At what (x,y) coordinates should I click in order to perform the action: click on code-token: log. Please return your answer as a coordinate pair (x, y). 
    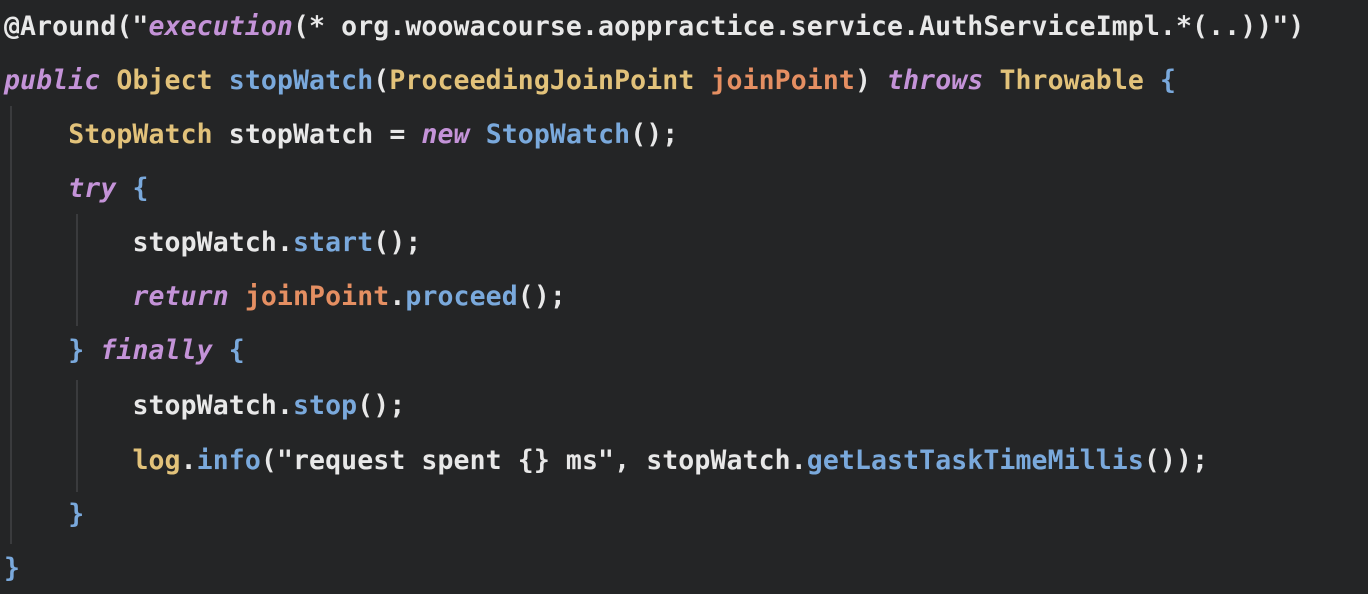
    Looking at the image, I should click on (156, 460).